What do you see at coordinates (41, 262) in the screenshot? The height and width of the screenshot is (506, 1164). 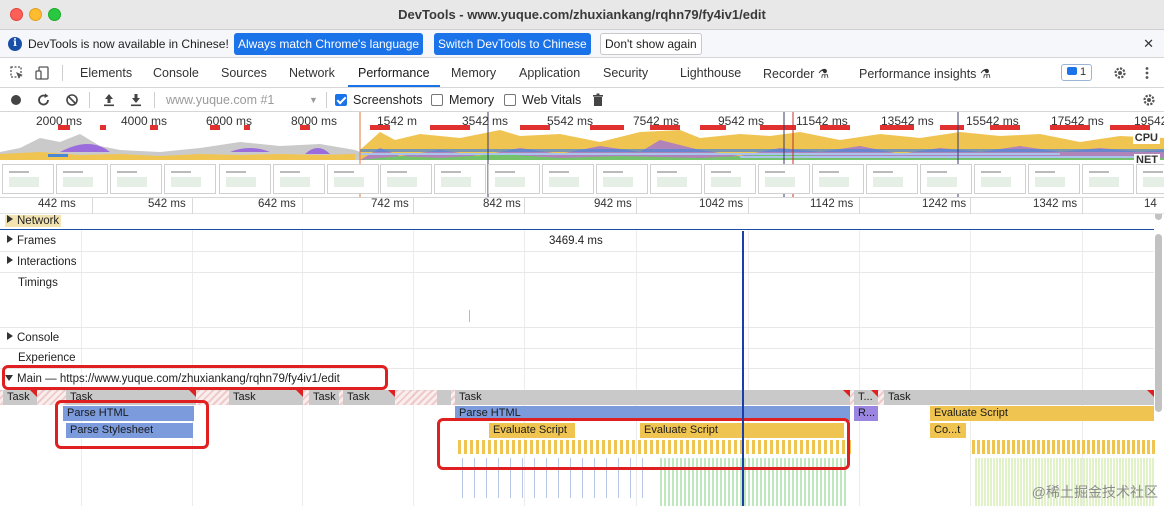 I see `interactions-track-label: Interactions` at bounding box center [41, 262].